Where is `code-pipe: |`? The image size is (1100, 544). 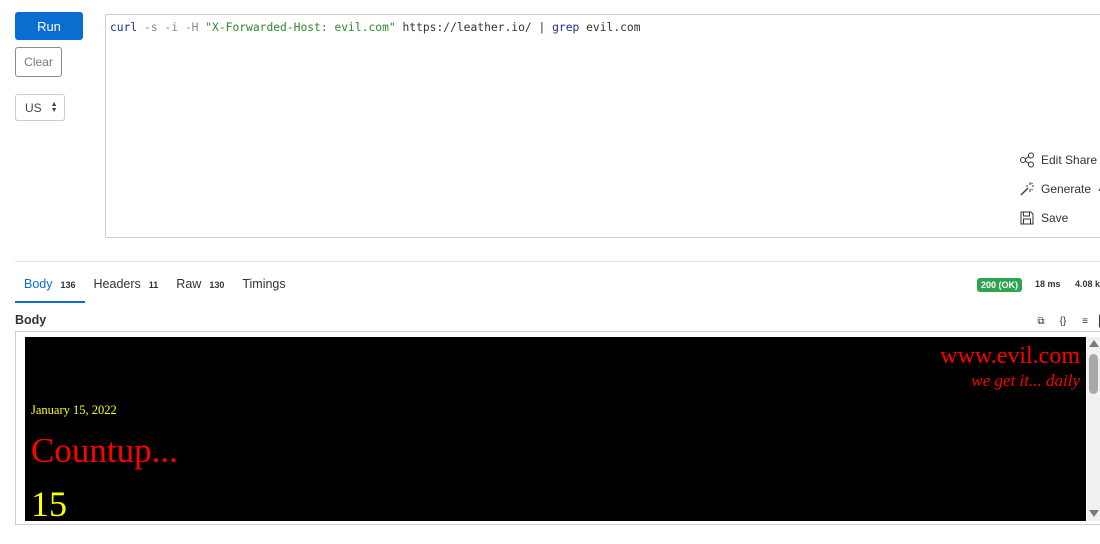 code-pipe: | is located at coordinates (545, 27).